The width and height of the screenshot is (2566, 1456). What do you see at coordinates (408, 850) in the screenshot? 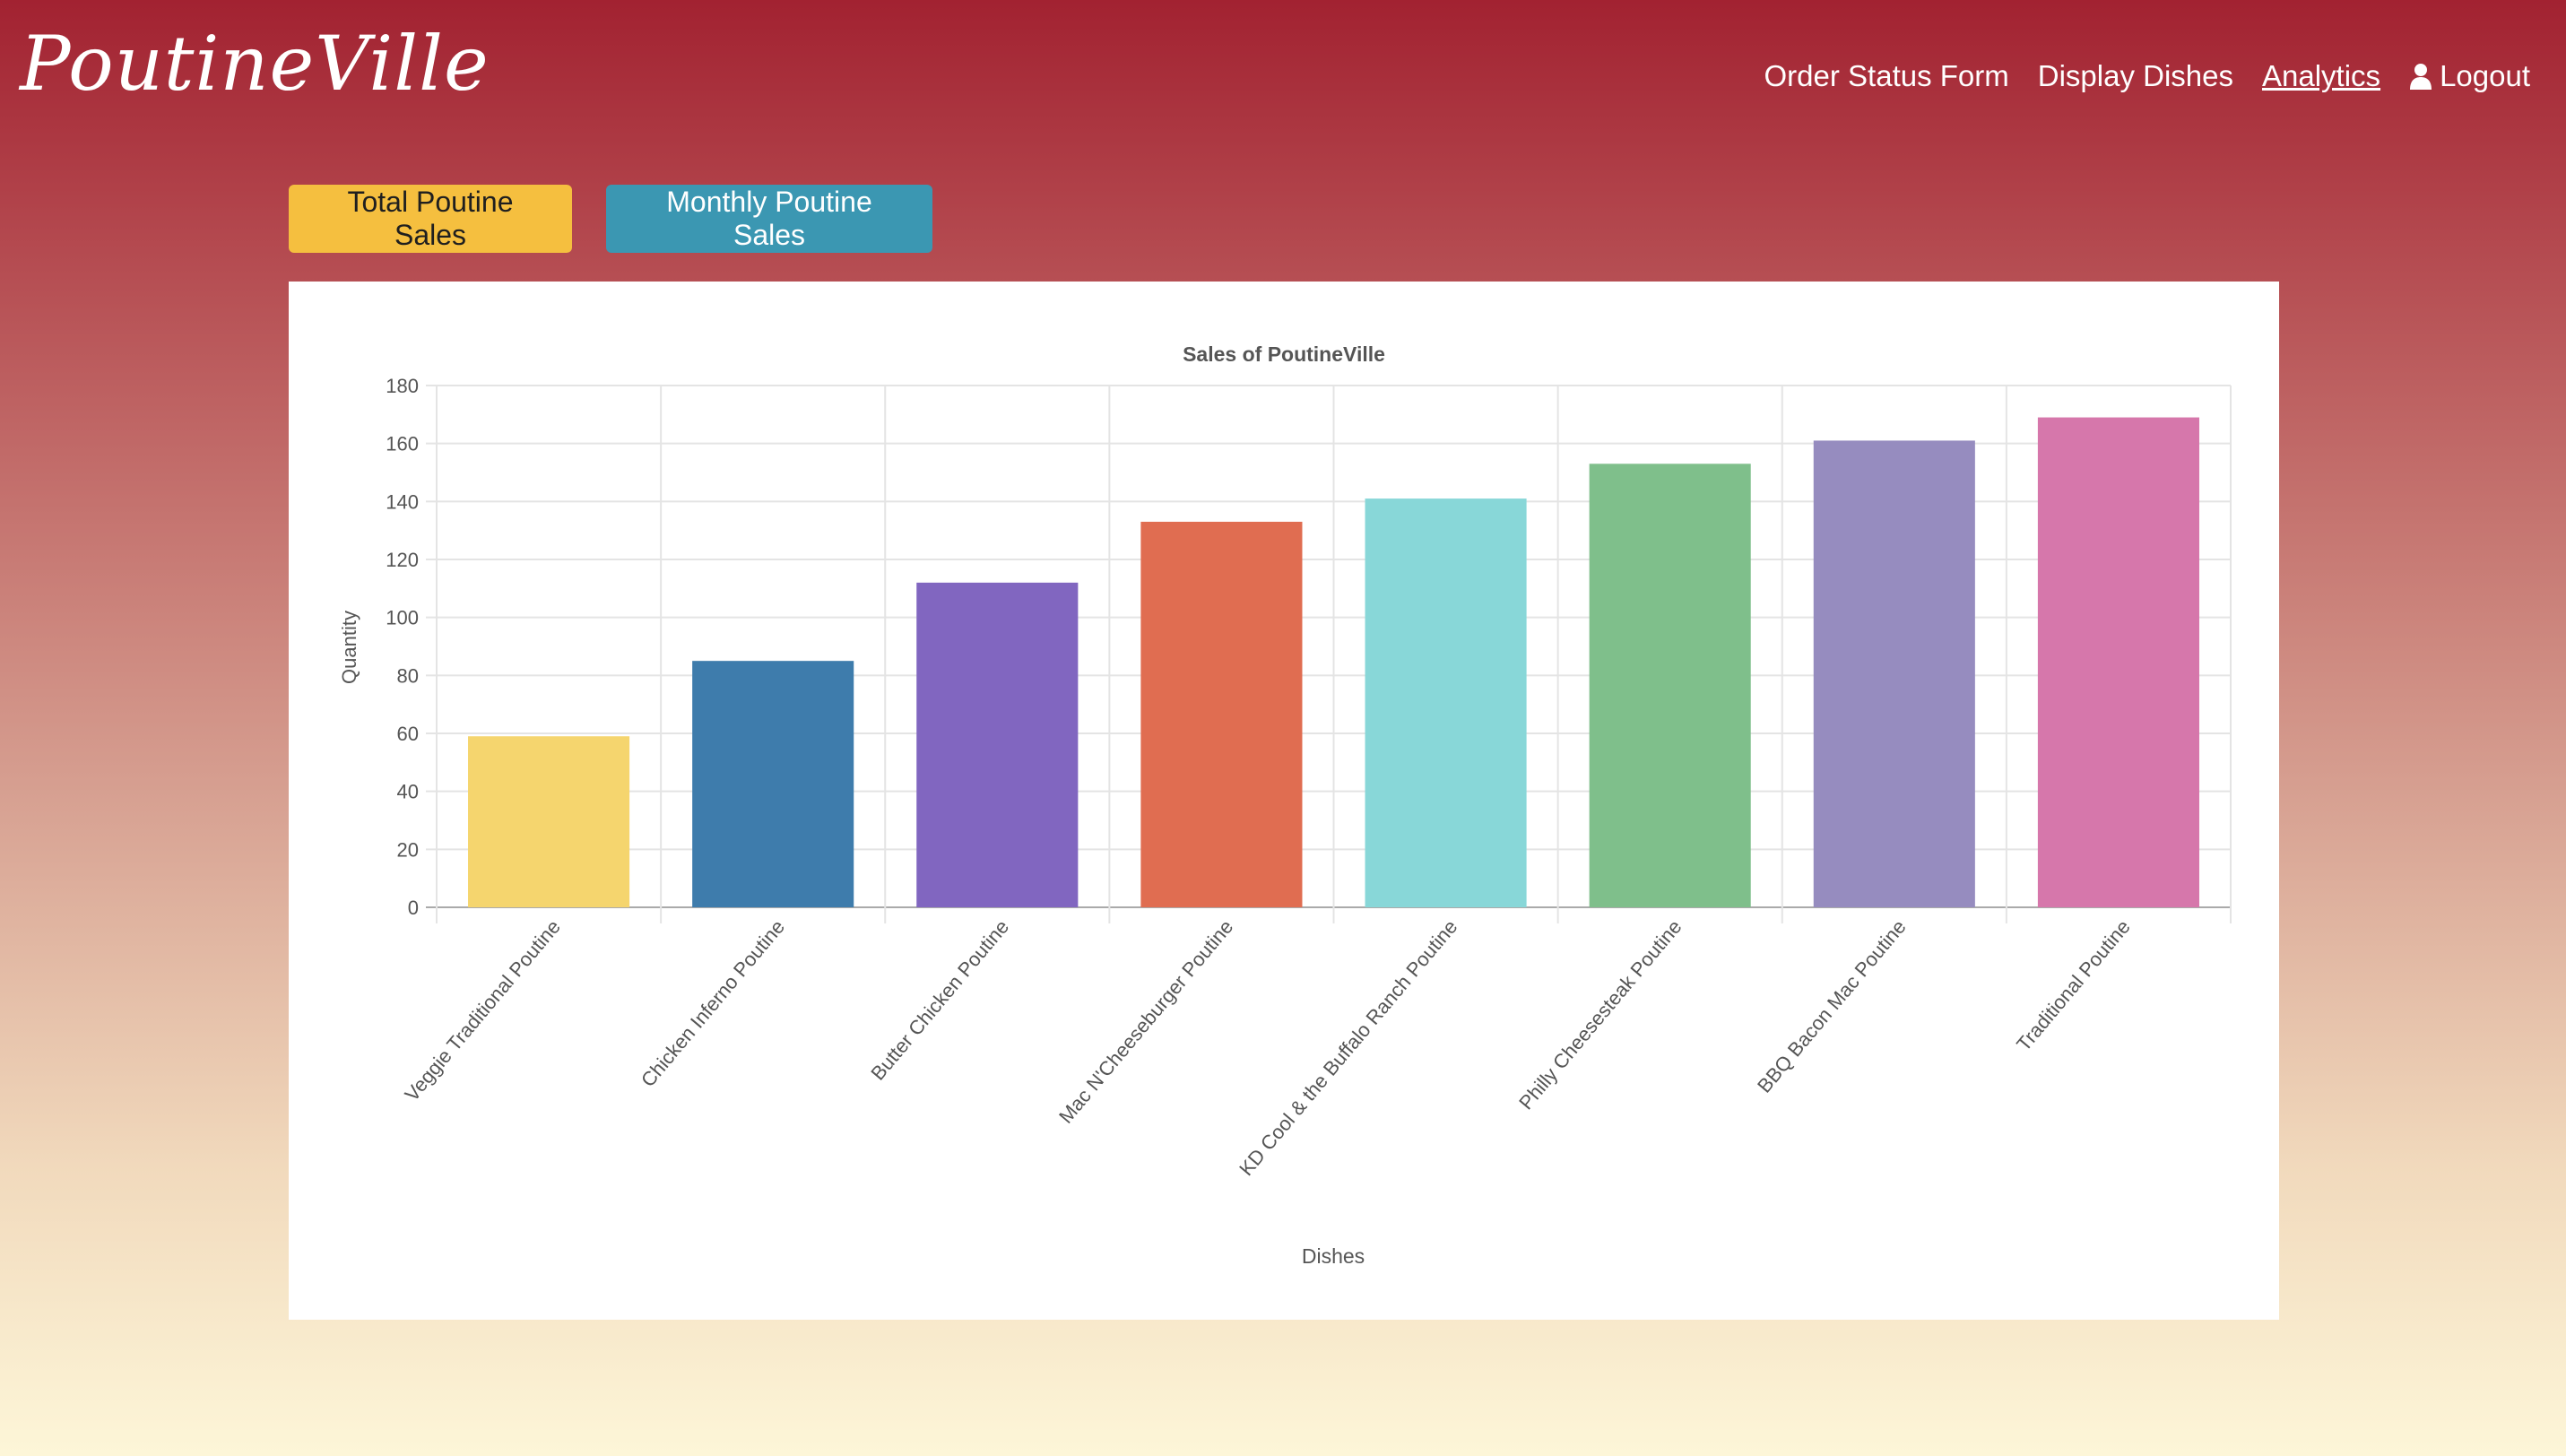
I see `y-tick-label: 20` at bounding box center [408, 850].